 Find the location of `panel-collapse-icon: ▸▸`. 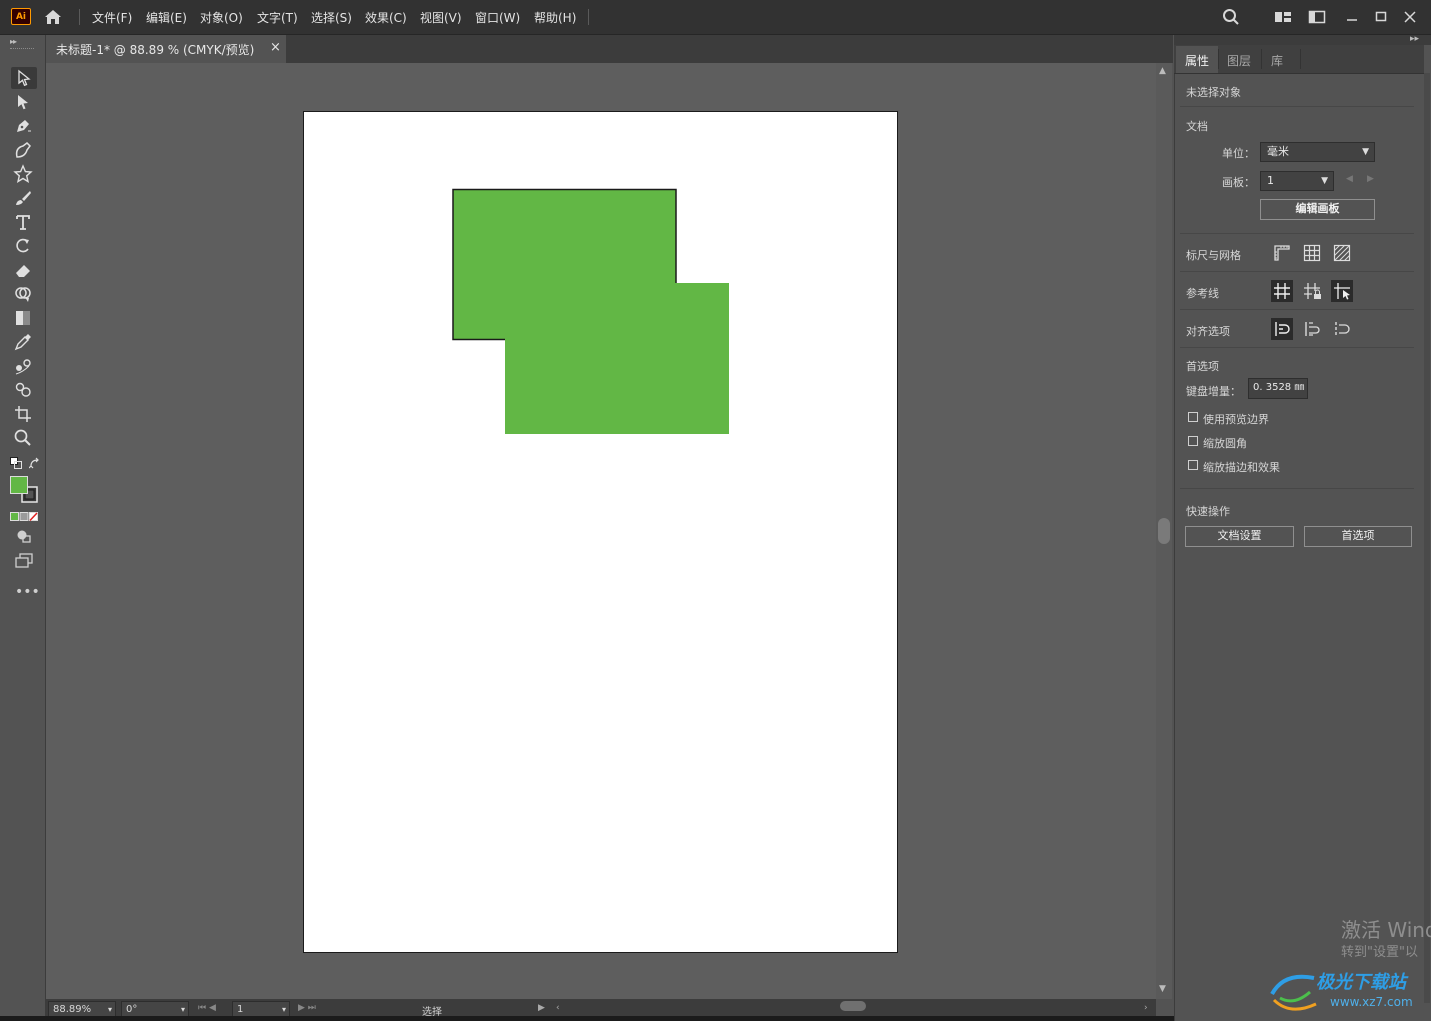

panel-collapse-icon: ▸▸ is located at coordinates (1414, 39).